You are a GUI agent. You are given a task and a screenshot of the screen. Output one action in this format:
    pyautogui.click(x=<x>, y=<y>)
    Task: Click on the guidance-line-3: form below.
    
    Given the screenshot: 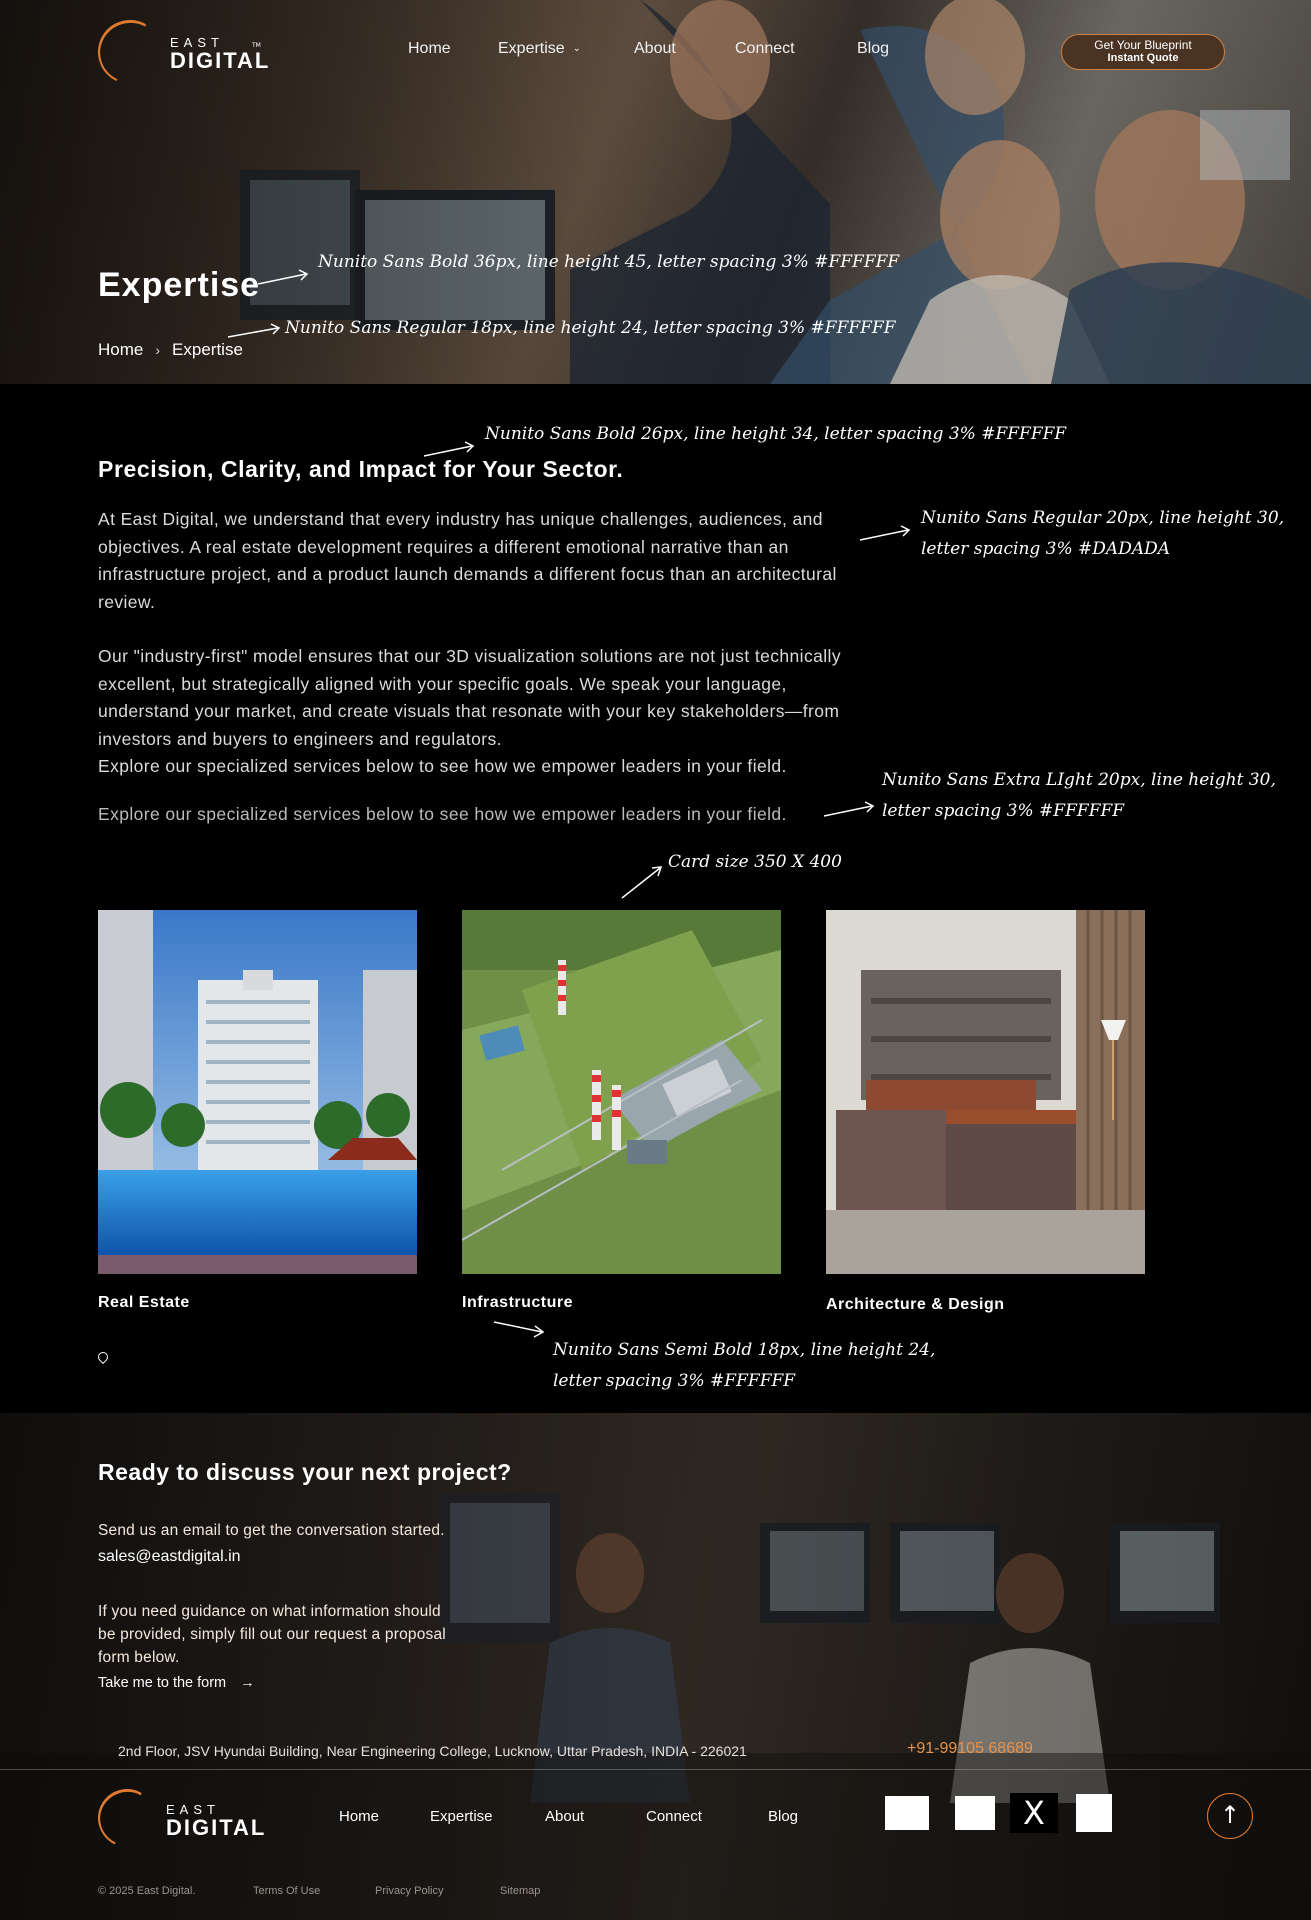 What is the action you would take?
    pyautogui.click(x=139, y=1657)
    